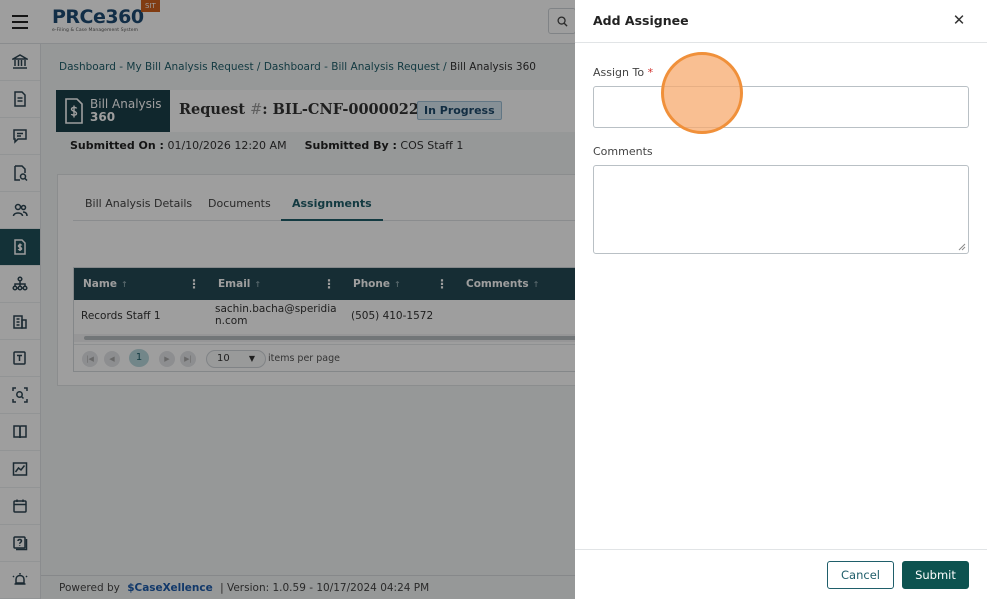  Describe the element at coordinates (702, 93) in the screenshot. I see `click-indicator` at that location.